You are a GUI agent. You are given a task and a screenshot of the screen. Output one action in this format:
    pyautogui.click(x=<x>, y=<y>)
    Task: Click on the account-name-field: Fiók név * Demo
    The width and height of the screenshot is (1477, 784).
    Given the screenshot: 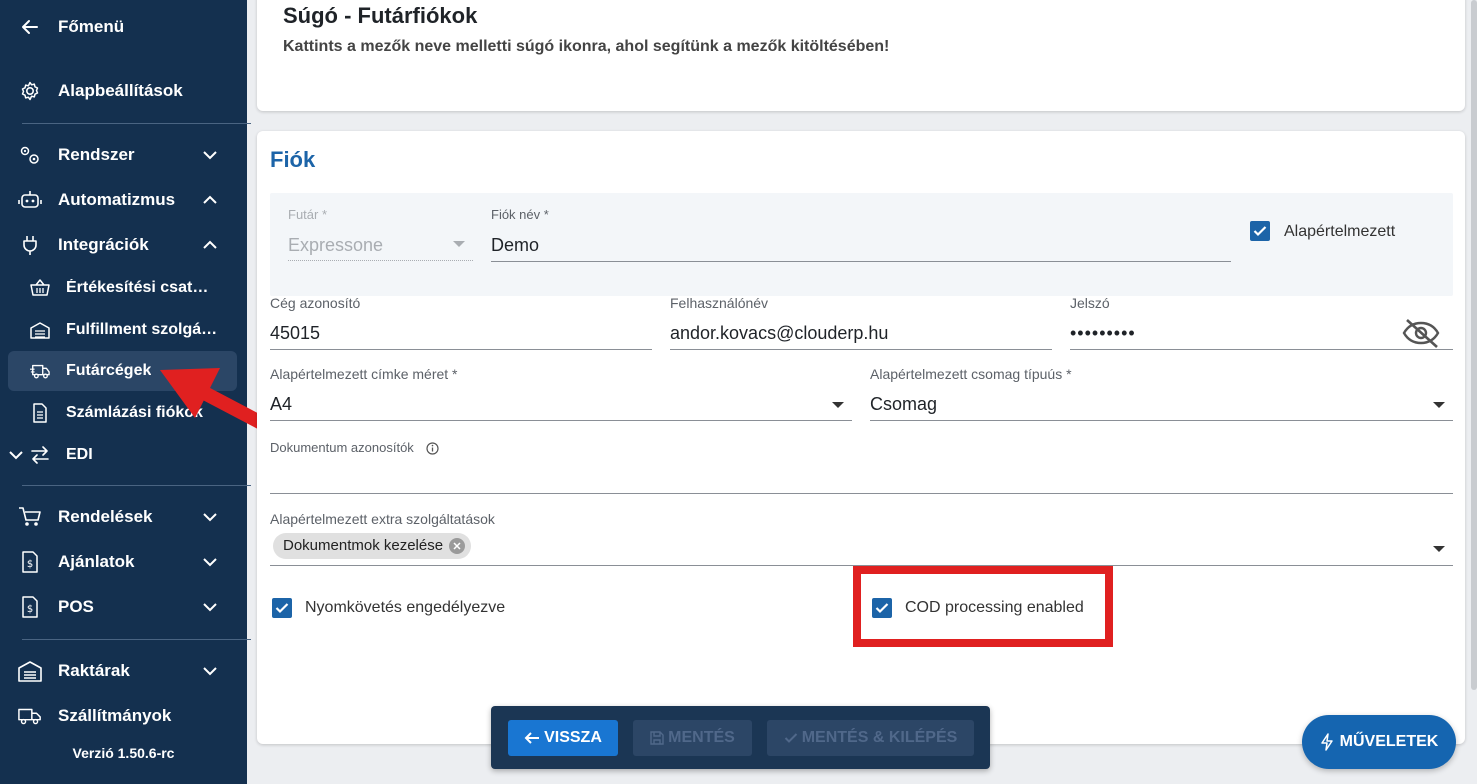 What is the action you would take?
    pyautogui.click(x=861, y=234)
    